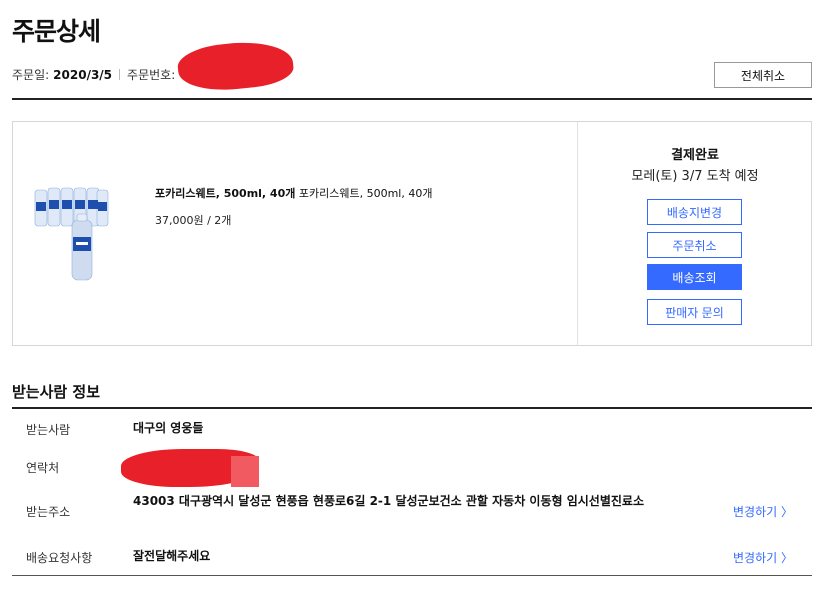 The height and width of the screenshot is (596, 824). Describe the element at coordinates (694, 277) in the screenshot. I see `track-shipment-button: 배송조회` at that location.